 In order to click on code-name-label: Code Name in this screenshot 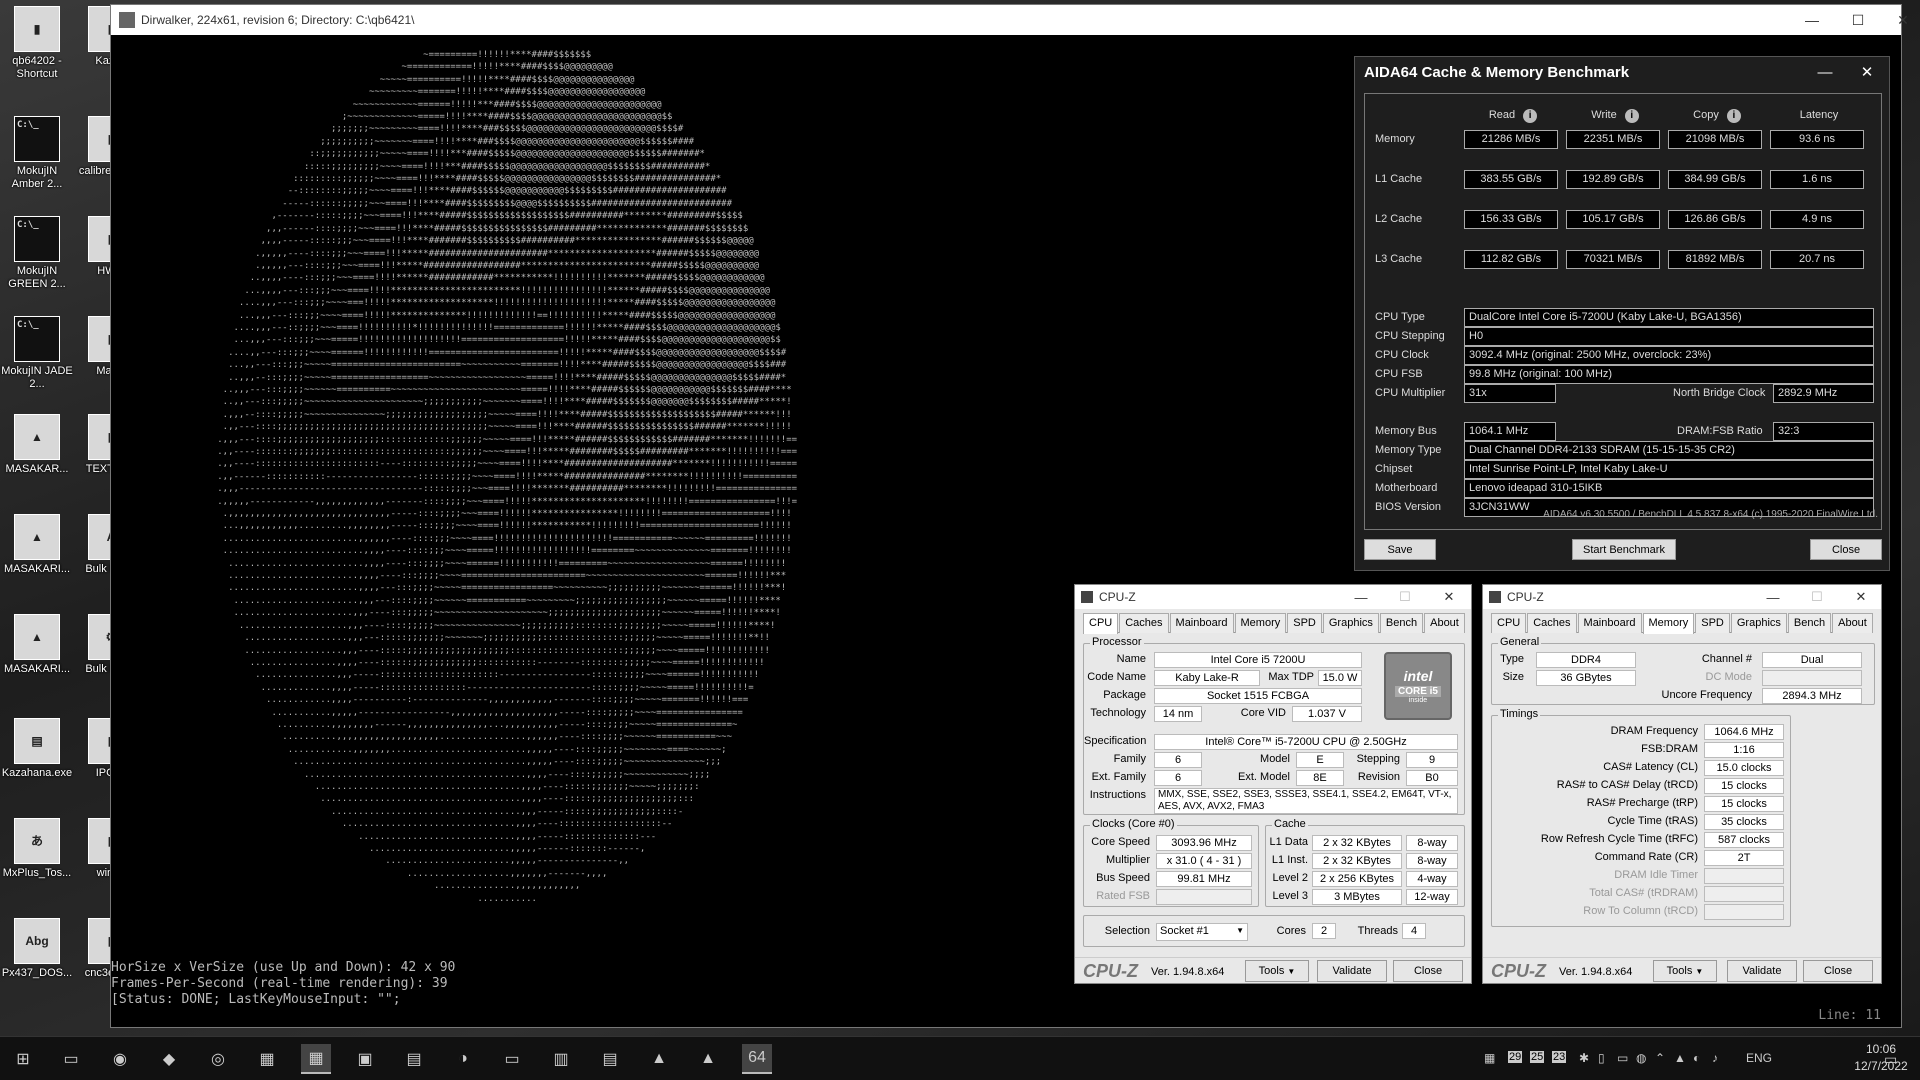, I will do `click(1116, 677)`.